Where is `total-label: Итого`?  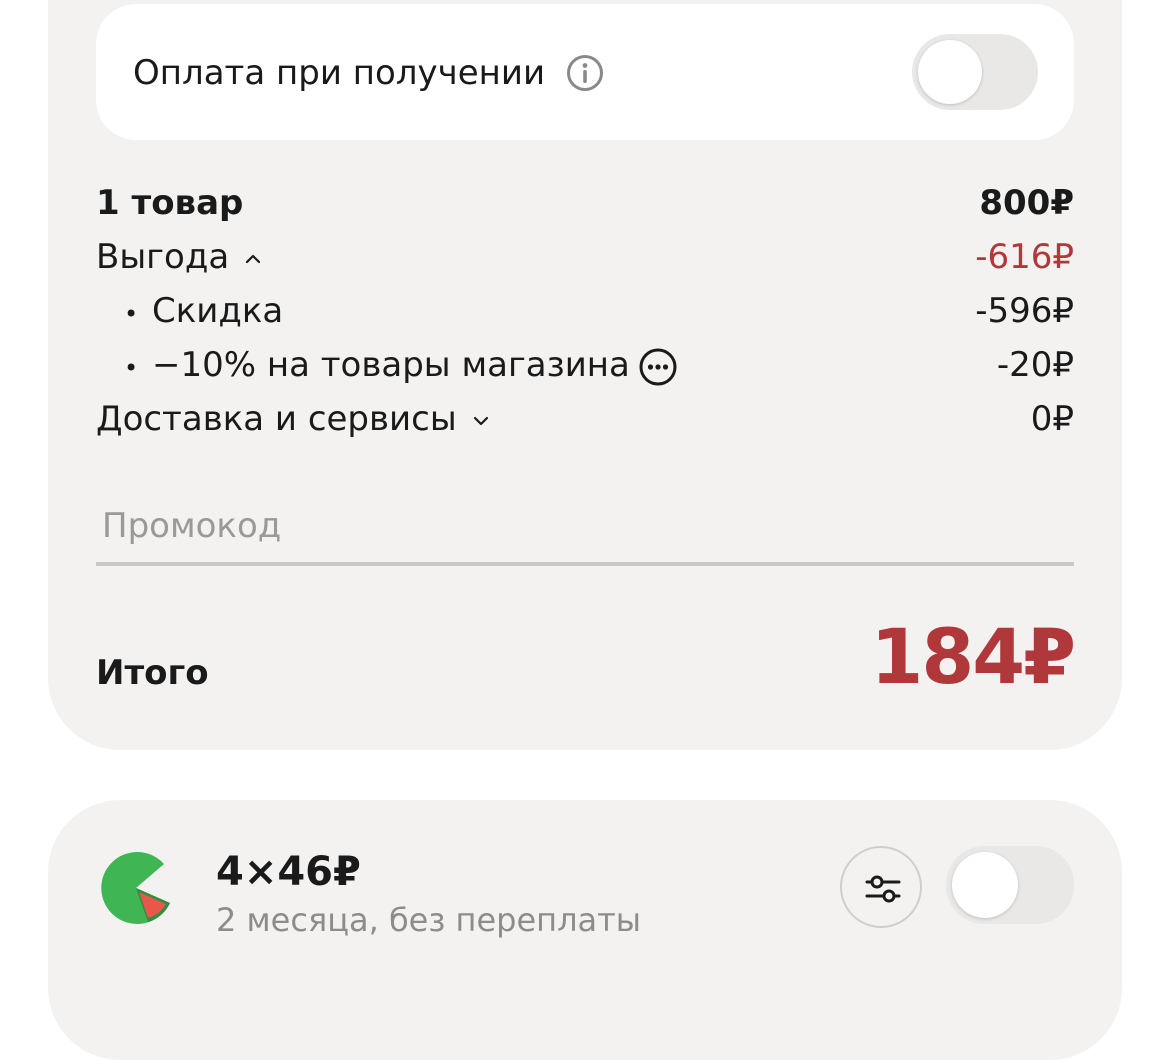 total-label: Итого is located at coordinates (152, 673).